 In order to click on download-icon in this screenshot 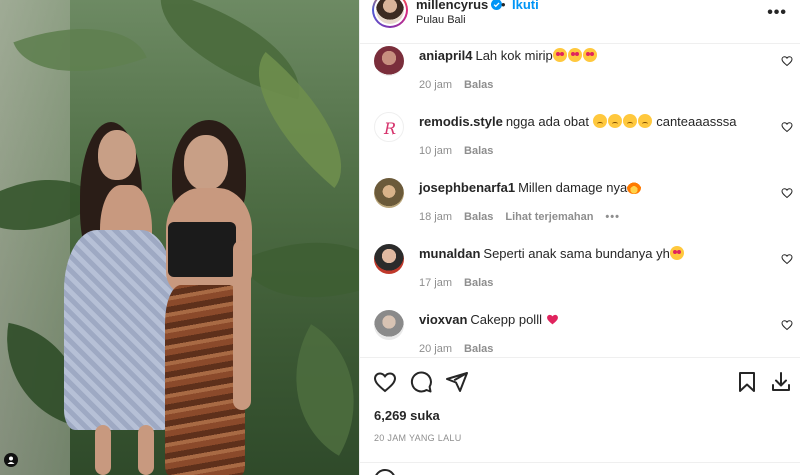, I will do `click(781, 382)`.